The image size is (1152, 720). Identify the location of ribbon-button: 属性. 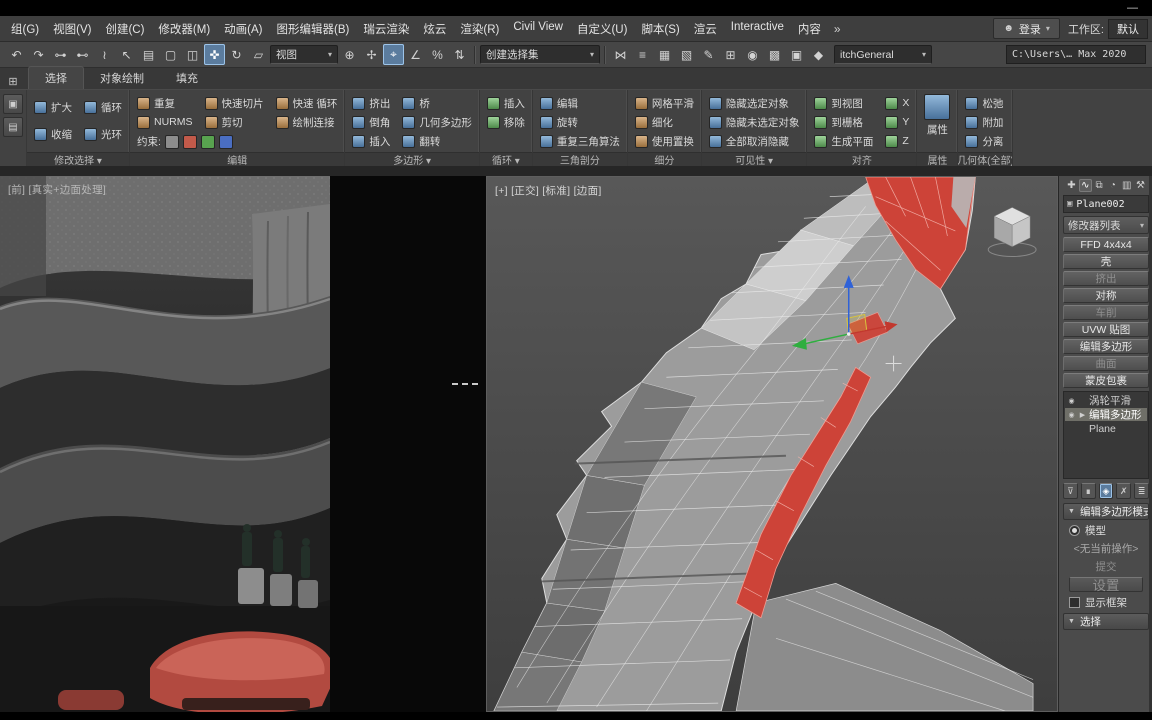
(937, 115).